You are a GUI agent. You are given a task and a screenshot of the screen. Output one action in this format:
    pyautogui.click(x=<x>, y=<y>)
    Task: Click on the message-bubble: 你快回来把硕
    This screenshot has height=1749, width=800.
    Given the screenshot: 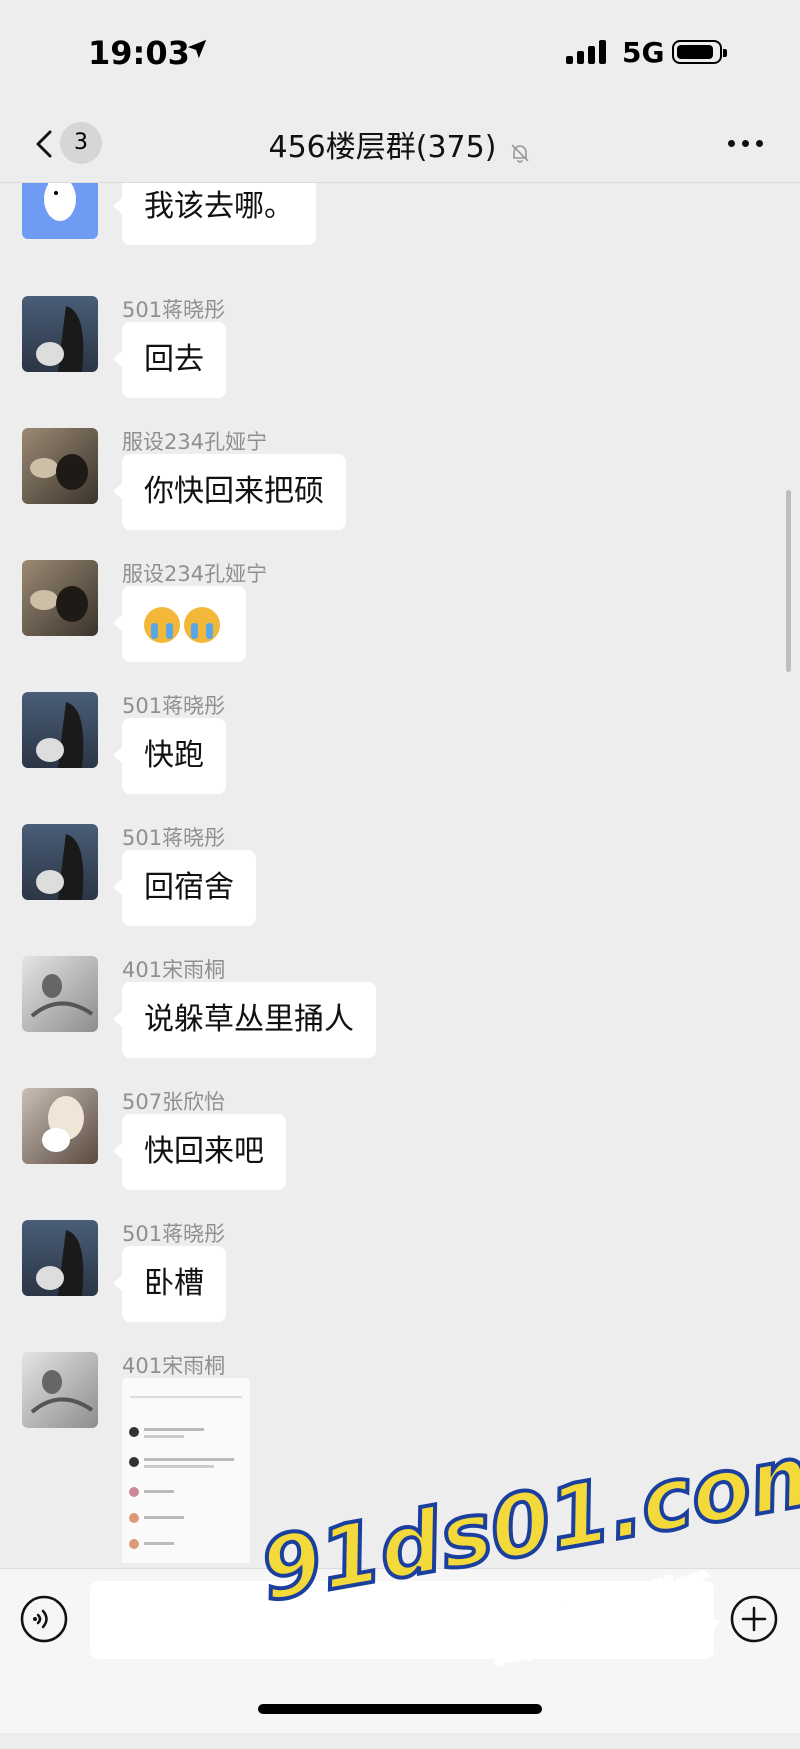 What is the action you would take?
    pyautogui.click(x=229, y=492)
    